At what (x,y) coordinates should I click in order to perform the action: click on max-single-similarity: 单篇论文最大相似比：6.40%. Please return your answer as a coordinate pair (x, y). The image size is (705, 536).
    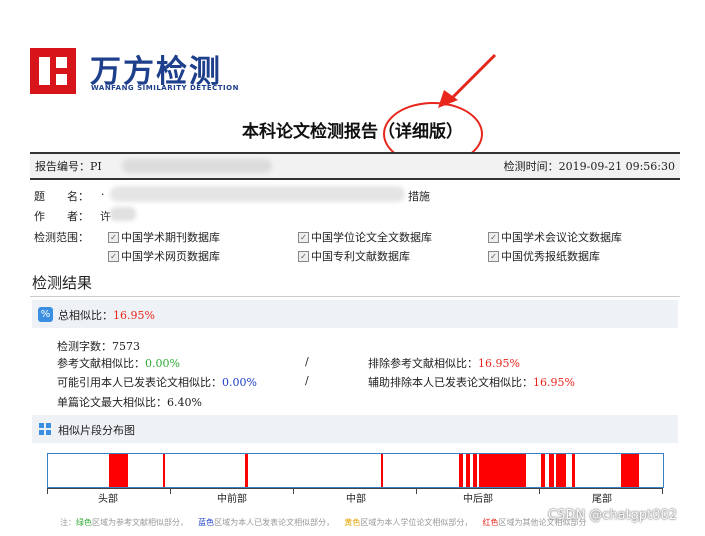
    Looking at the image, I should click on (129, 402).